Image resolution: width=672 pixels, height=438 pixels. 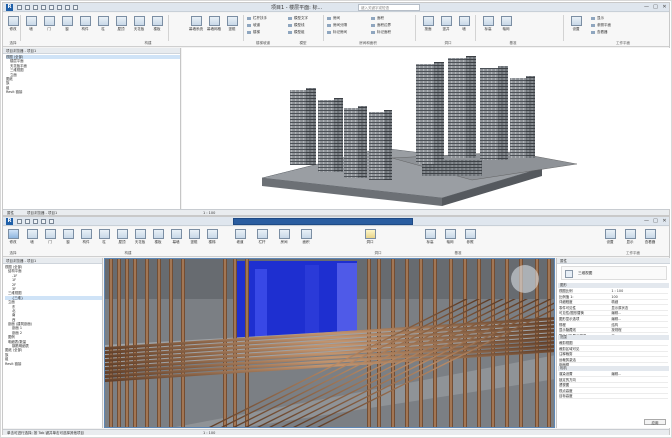 I want to click on property-row: 裁剪区域可见, so click(x=613, y=349).